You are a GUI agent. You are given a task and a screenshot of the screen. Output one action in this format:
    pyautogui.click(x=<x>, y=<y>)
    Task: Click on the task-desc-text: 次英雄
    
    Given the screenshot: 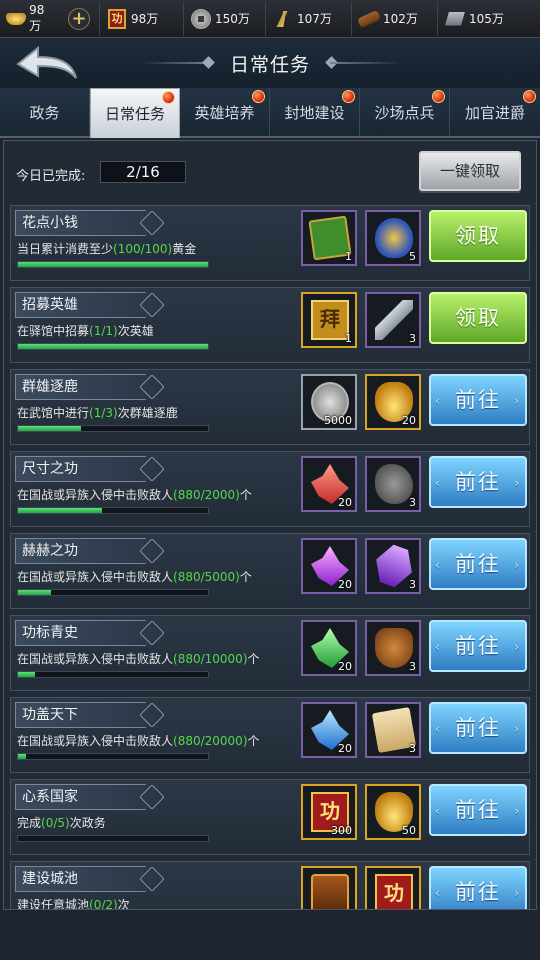 What is the action you would take?
    pyautogui.click(x=135, y=331)
    